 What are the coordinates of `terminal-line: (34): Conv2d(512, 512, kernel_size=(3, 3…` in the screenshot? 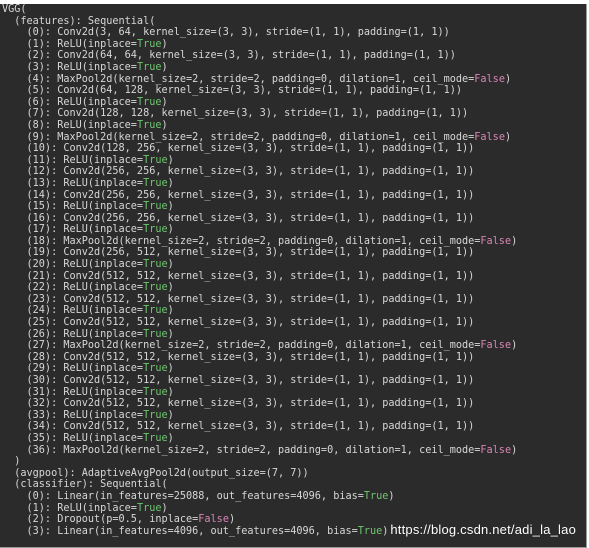 It's located at (238, 427).